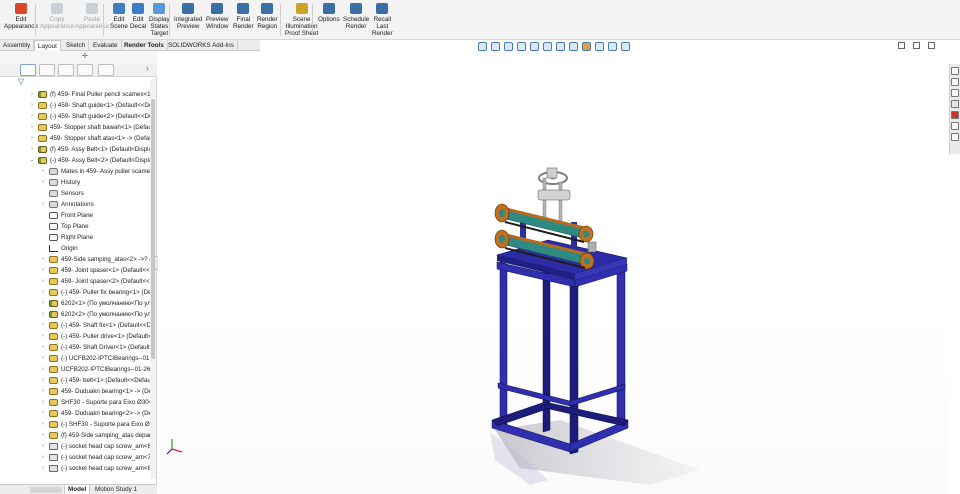  Describe the element at coordinates (119, 16) in the screenshot. I see `ribbon-button-scene: Edit Scene` at that location.